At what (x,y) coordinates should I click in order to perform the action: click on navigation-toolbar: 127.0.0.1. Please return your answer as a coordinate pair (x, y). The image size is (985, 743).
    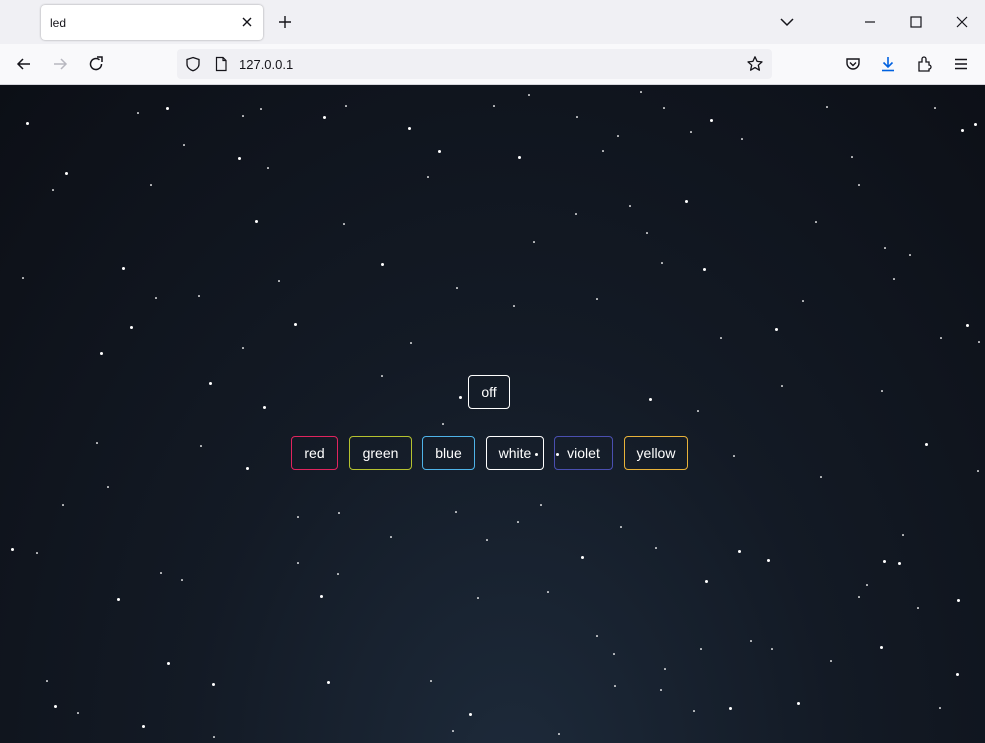
    Looking at the image, I should click on (492, 64).